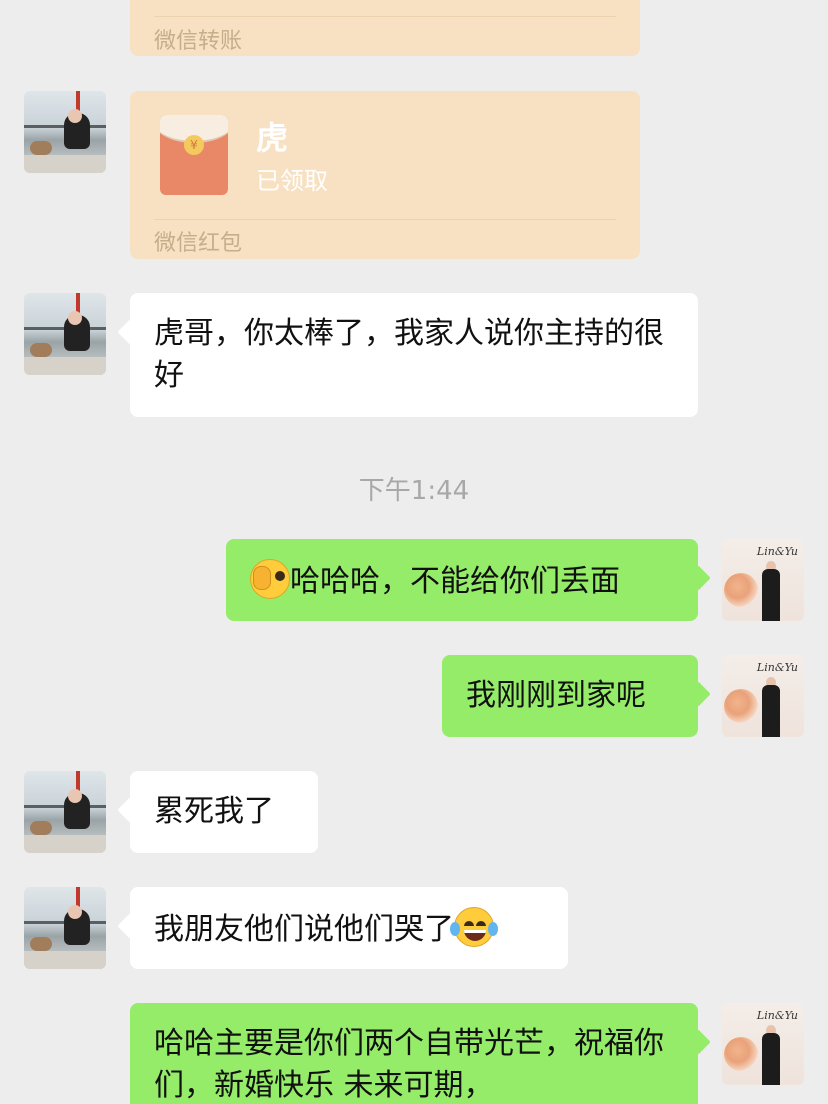 The height and width of the screenshot is (1104, 828). I want to click on red-packet-icon: ¥, so click(194, 155).